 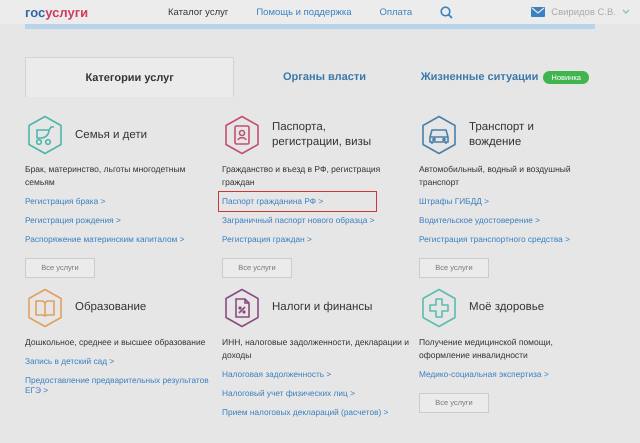 I want to click on car-icon, so click(x=439, y=135).